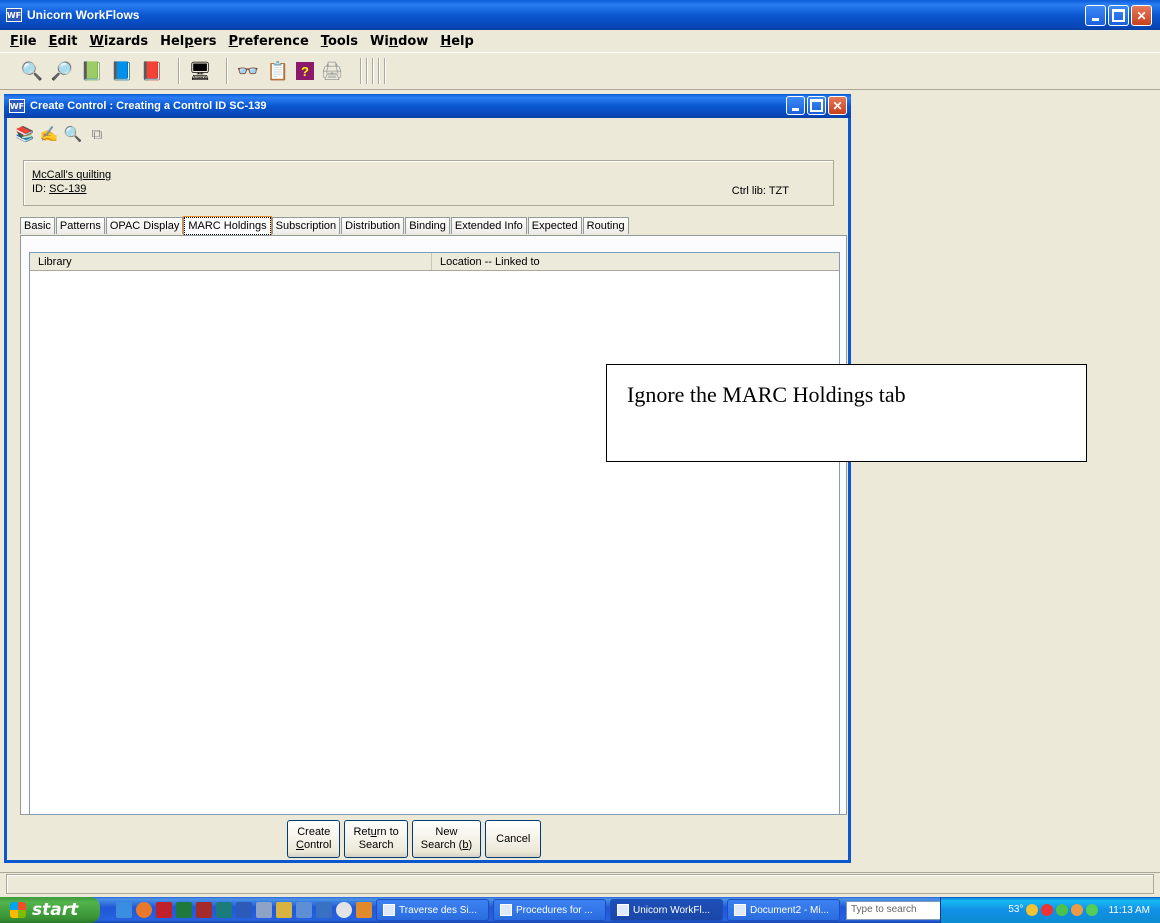 This screenshot has height=923, width=1160. I want to click on tab-opac-display: OPAC Display, so click(144, 225).